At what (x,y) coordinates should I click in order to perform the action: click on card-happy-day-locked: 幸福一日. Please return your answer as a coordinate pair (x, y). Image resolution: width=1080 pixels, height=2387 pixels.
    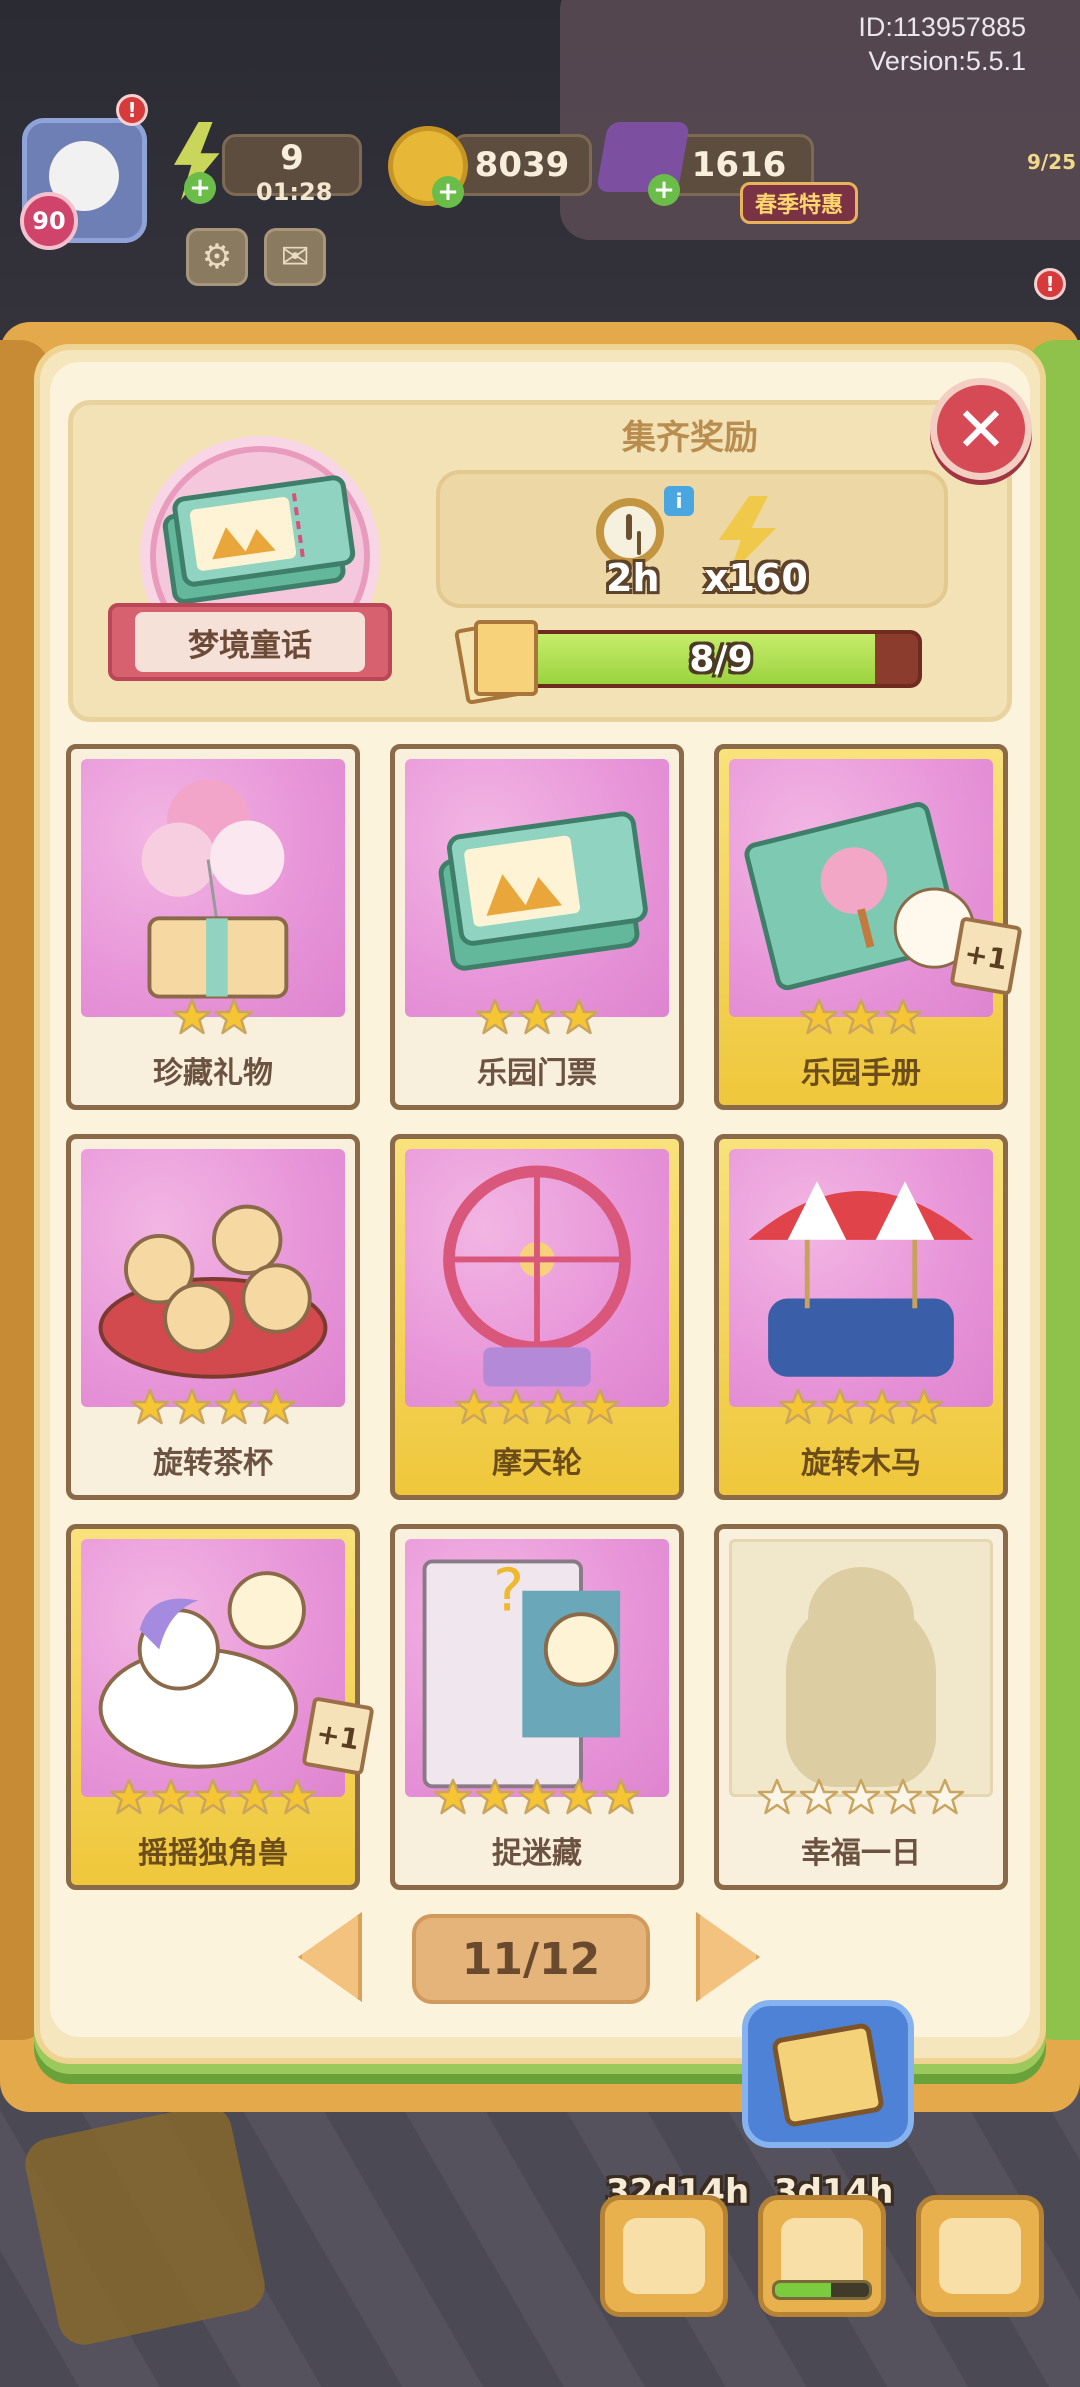
    Looking at the image, I should click on (861, 1707).